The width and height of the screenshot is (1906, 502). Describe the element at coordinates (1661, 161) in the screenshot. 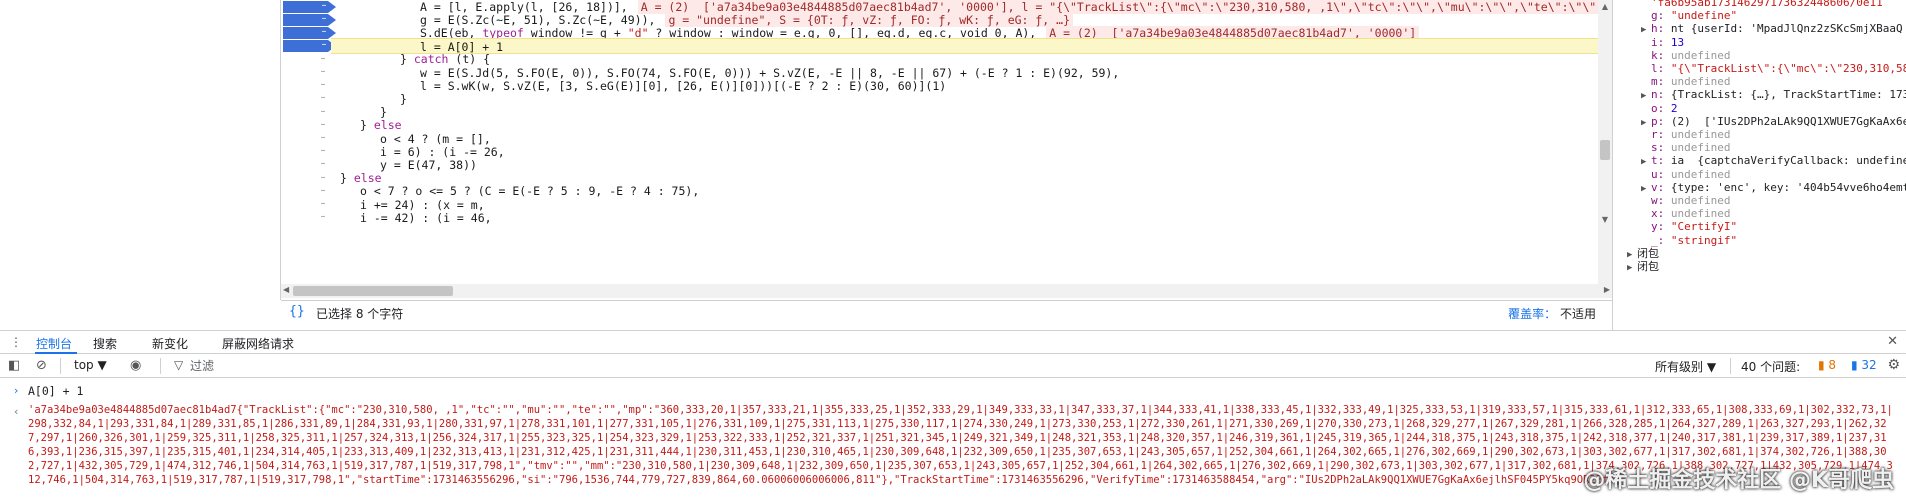

I see `scope-variable-name: t:` at that location.